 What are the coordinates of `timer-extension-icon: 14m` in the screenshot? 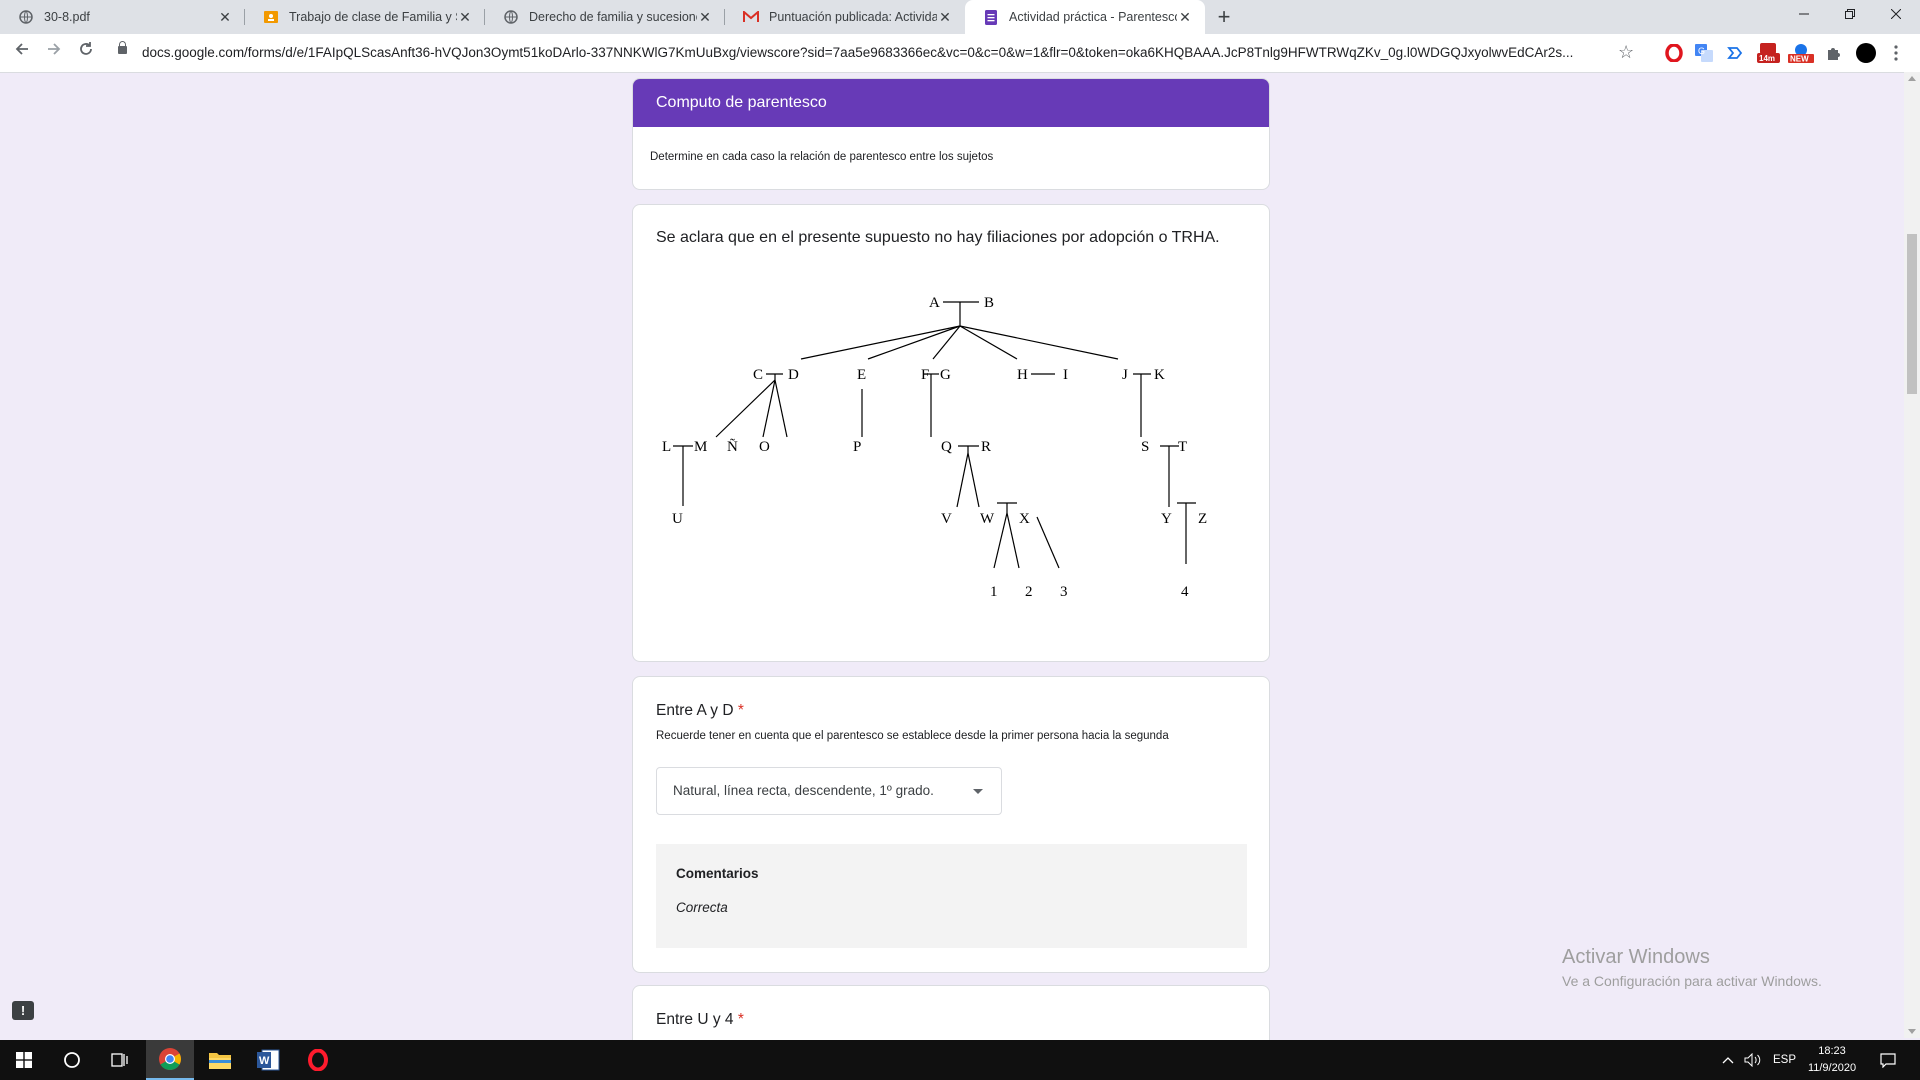 It's located at (1769, 53).